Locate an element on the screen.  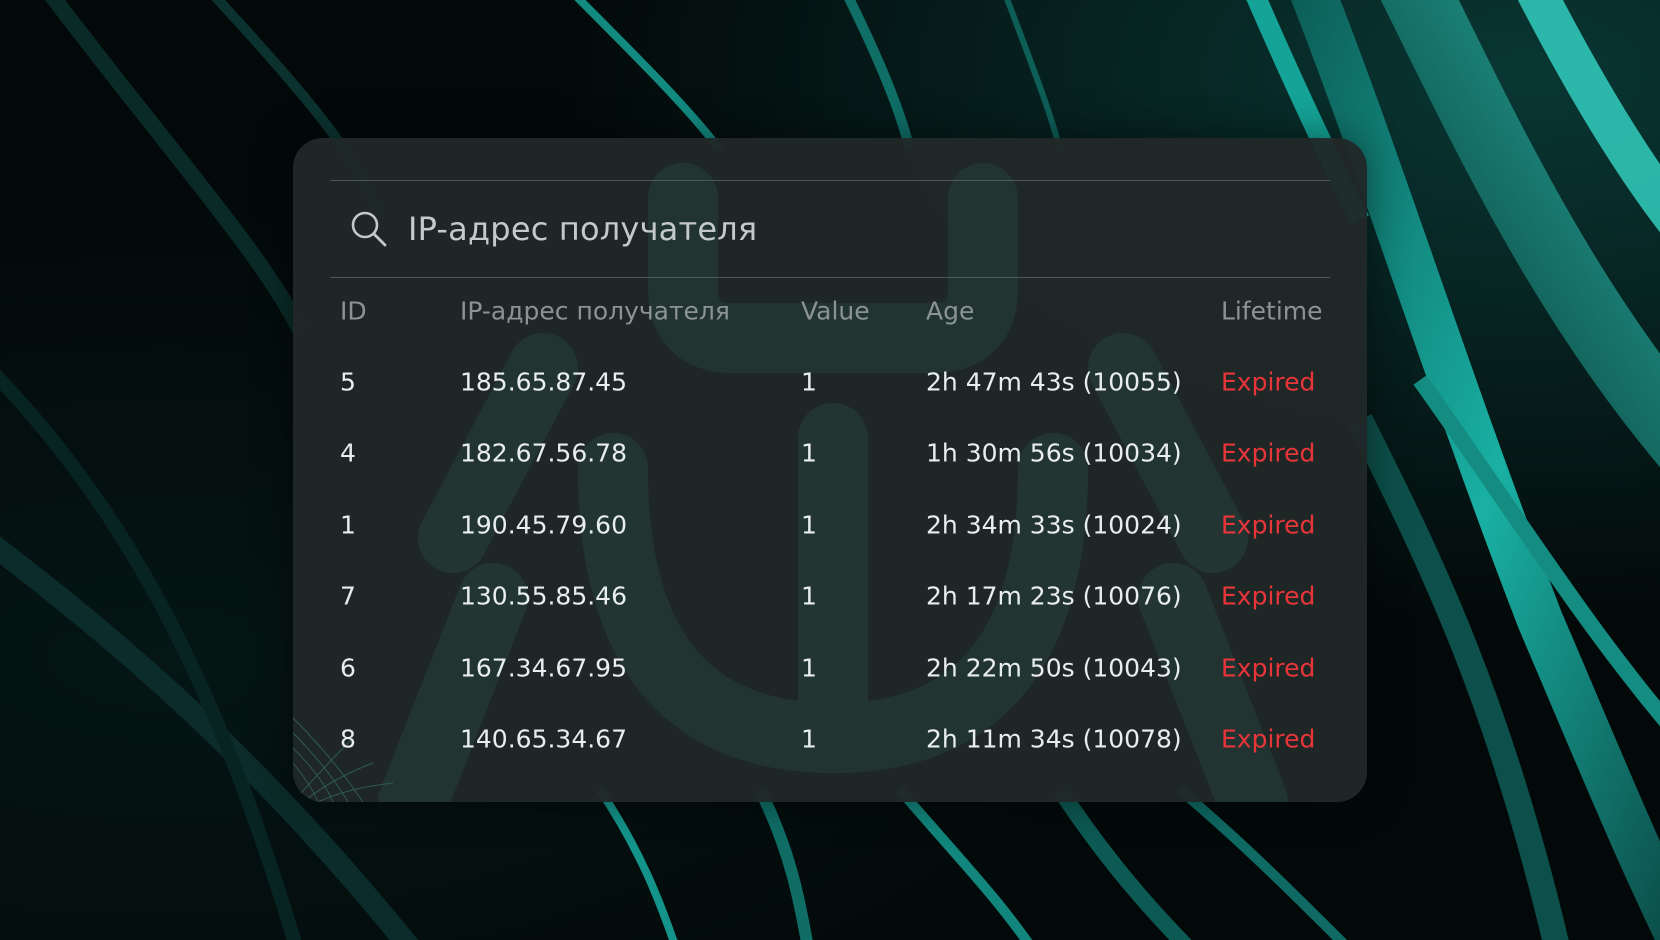
cell-id: 8 is located at coordinates (348, 739).